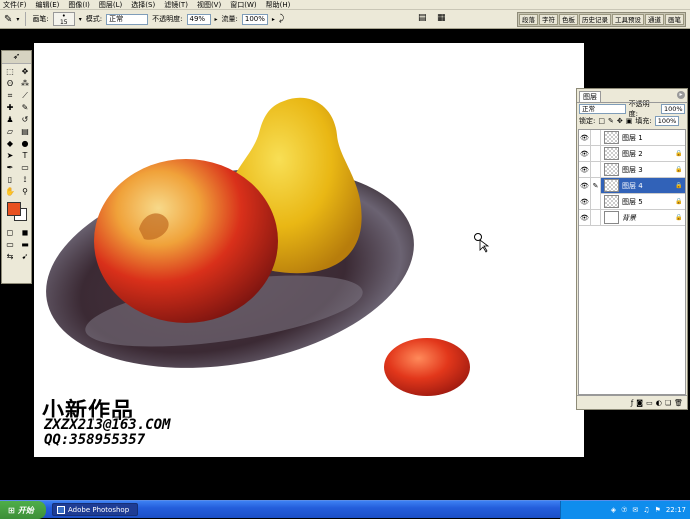 Image resolution: width=690 pixels, height=519 pixels. What do you see at coordinates (659, 403) in the screenshot?
I see `adjustment-layer-icon: ◐` at bounding box center [659, 403].